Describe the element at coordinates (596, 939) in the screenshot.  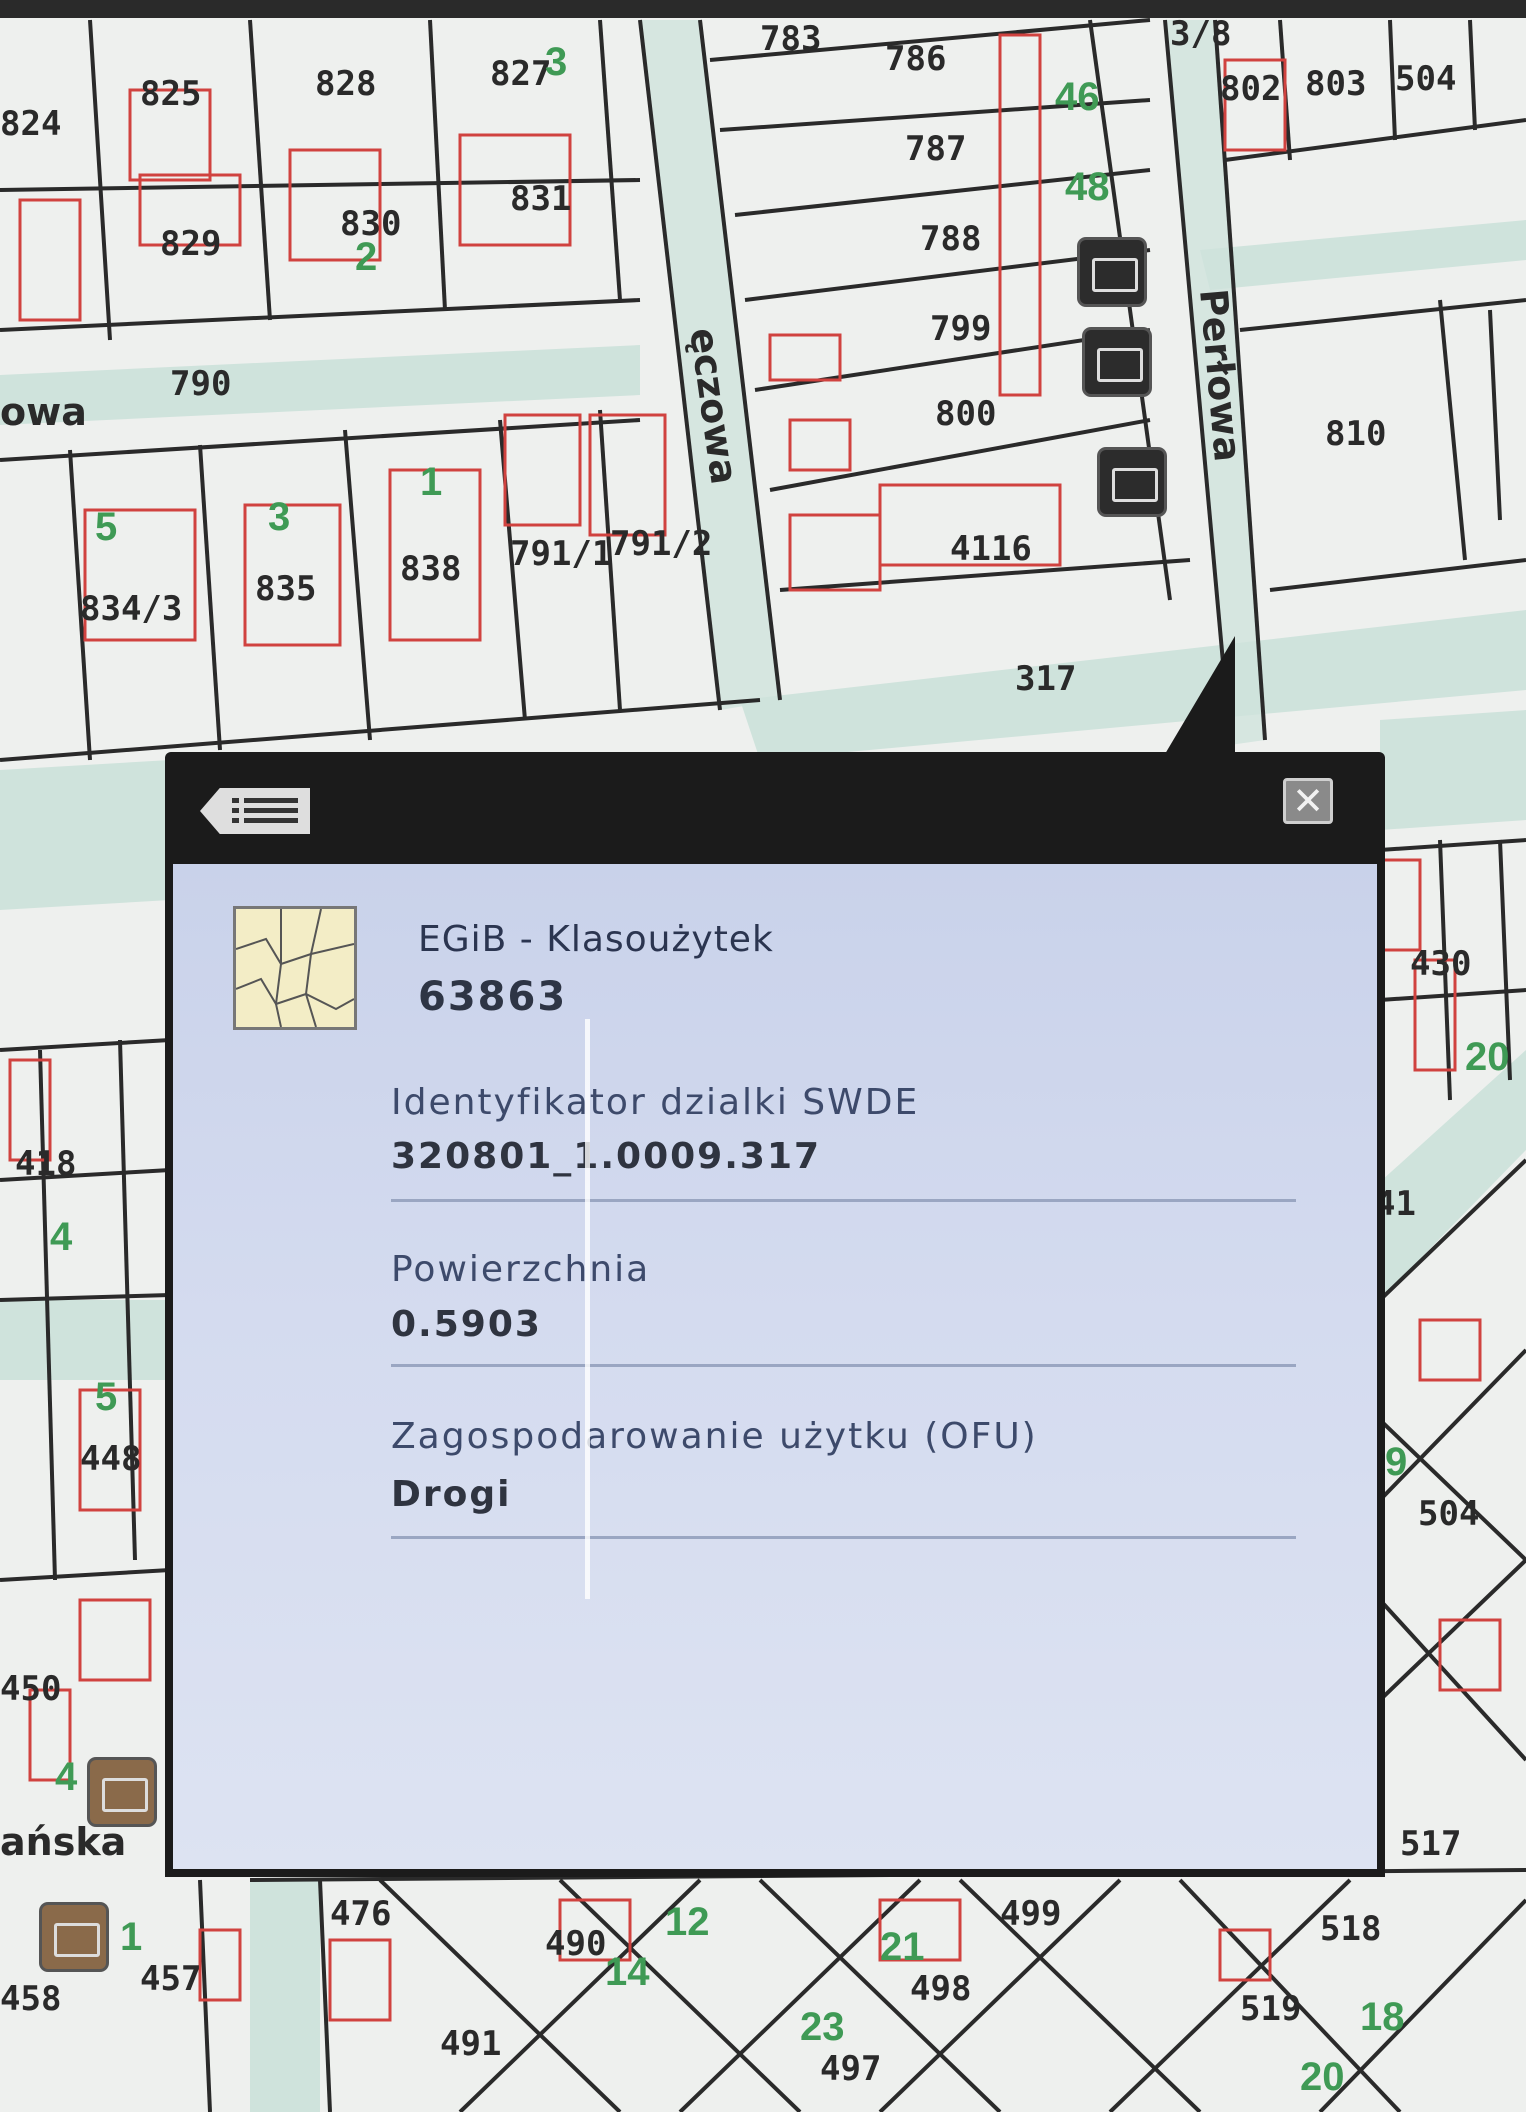
I see `layer-title: EGiB - Klasoużytek` at that location.